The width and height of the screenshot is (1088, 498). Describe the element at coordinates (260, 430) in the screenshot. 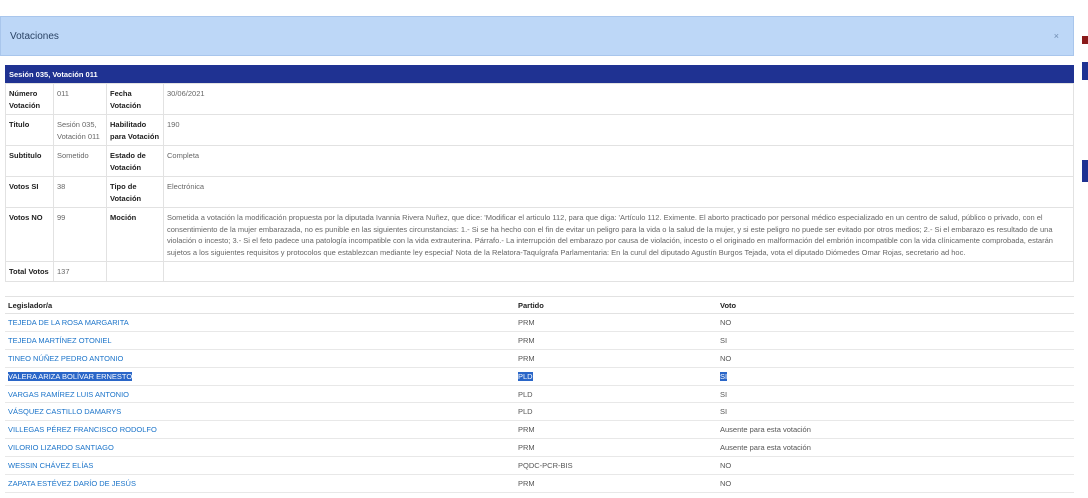

I see `legislator-name-link: VILLEGAS PÉREZ FRANCISCO RODOLFO` at that location.